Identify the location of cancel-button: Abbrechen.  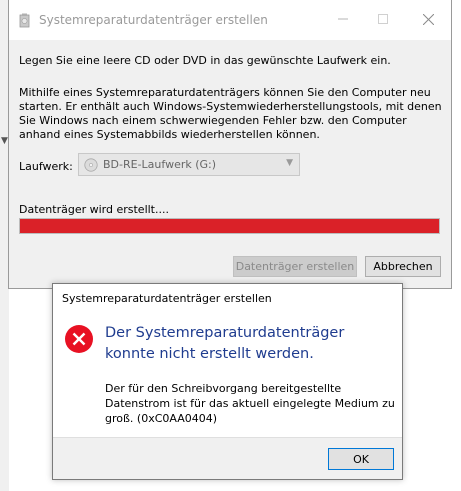
(403, 266).